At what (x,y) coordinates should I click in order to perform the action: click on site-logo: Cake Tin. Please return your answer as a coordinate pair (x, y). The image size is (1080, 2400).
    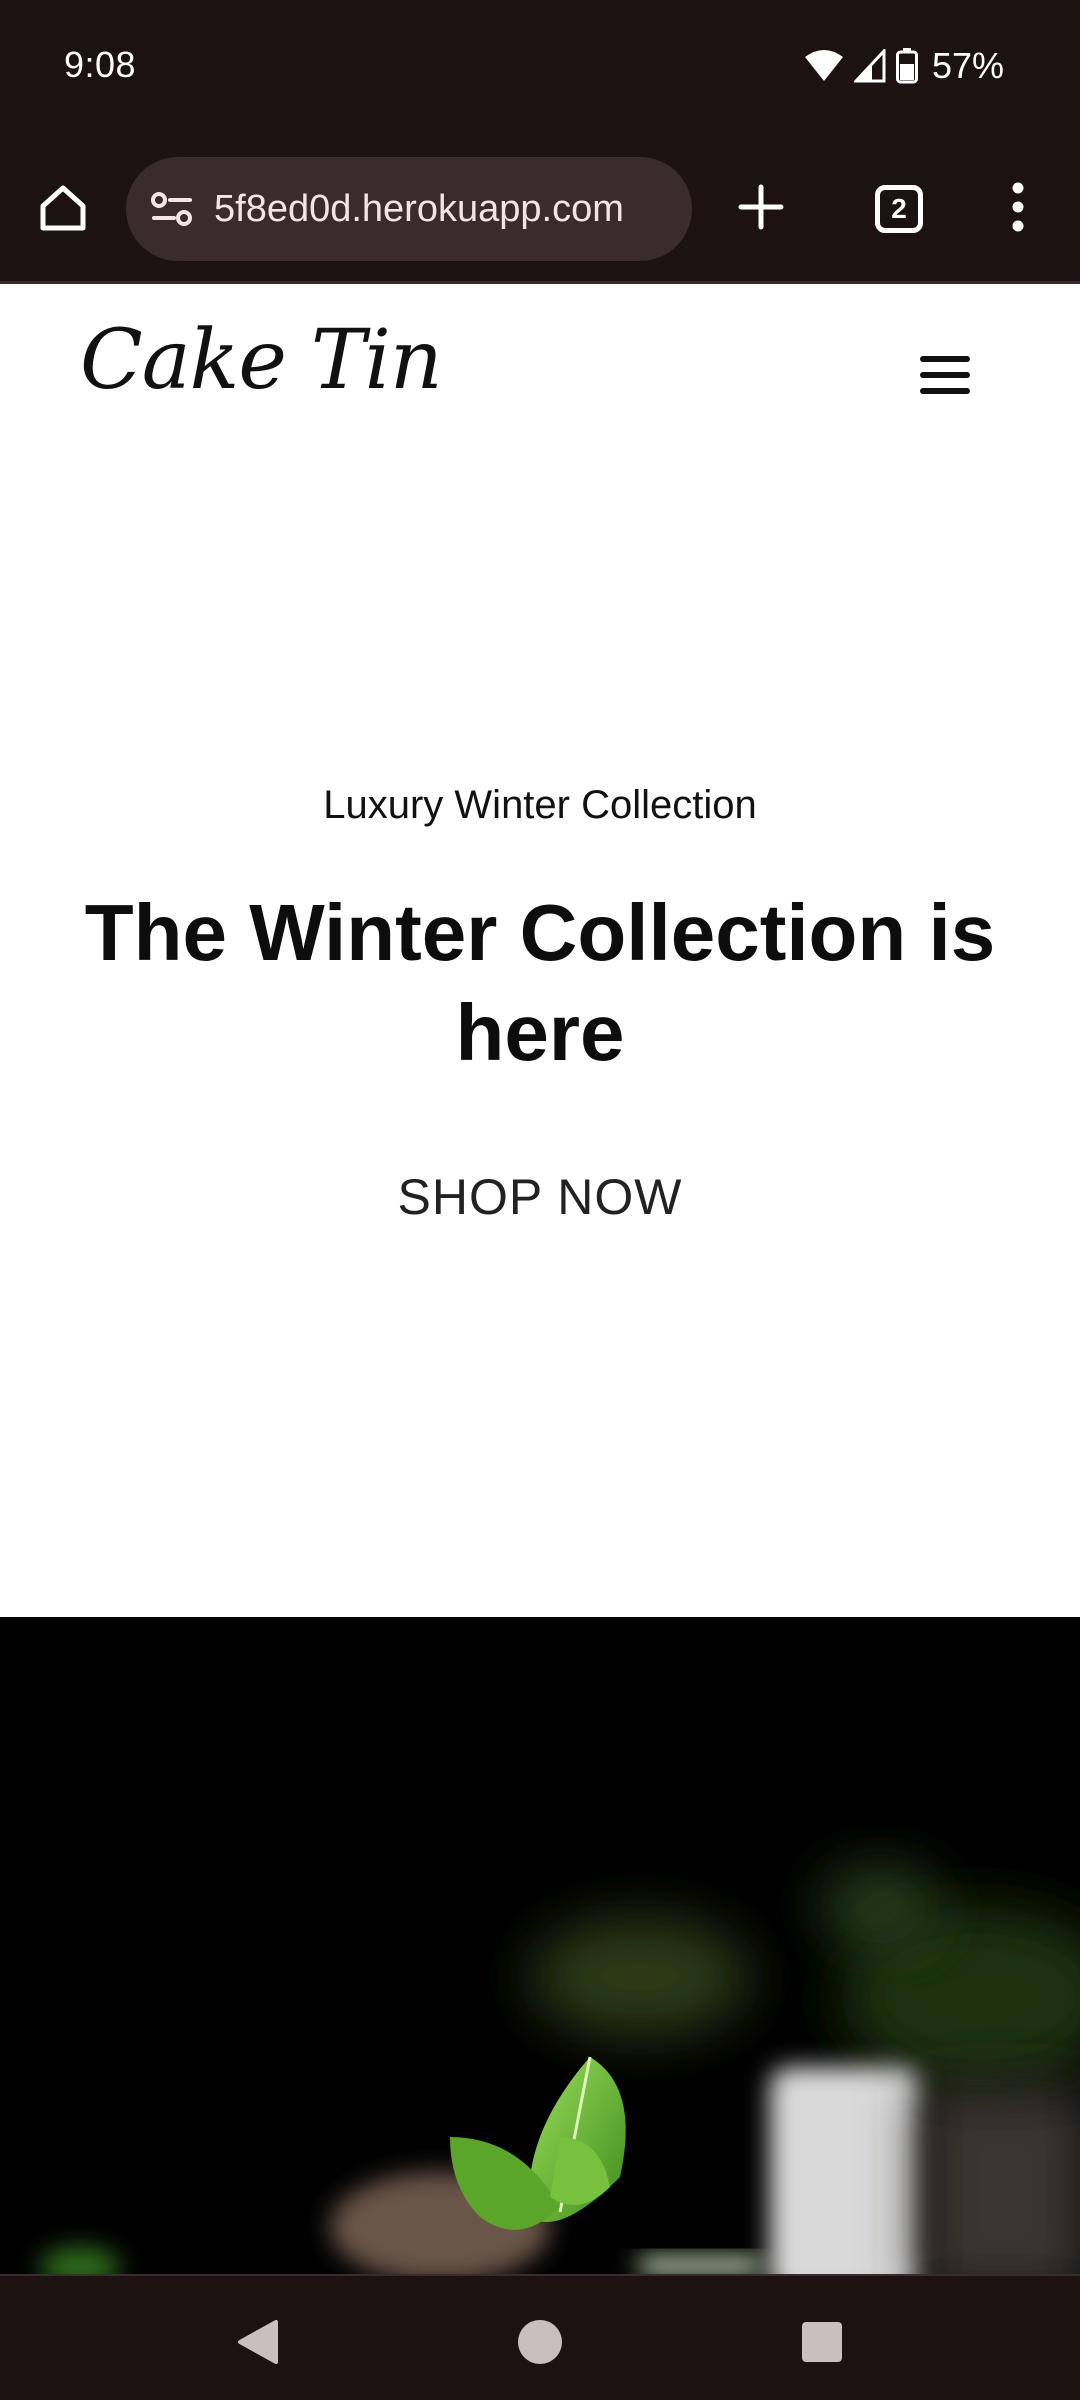
    Looking at the image, I should click on (261, 360).